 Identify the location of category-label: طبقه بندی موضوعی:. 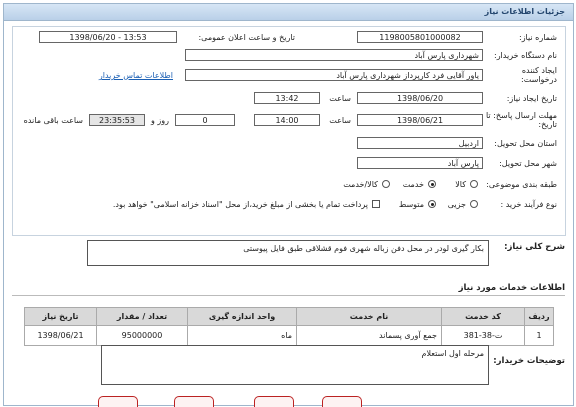
(521, 184).